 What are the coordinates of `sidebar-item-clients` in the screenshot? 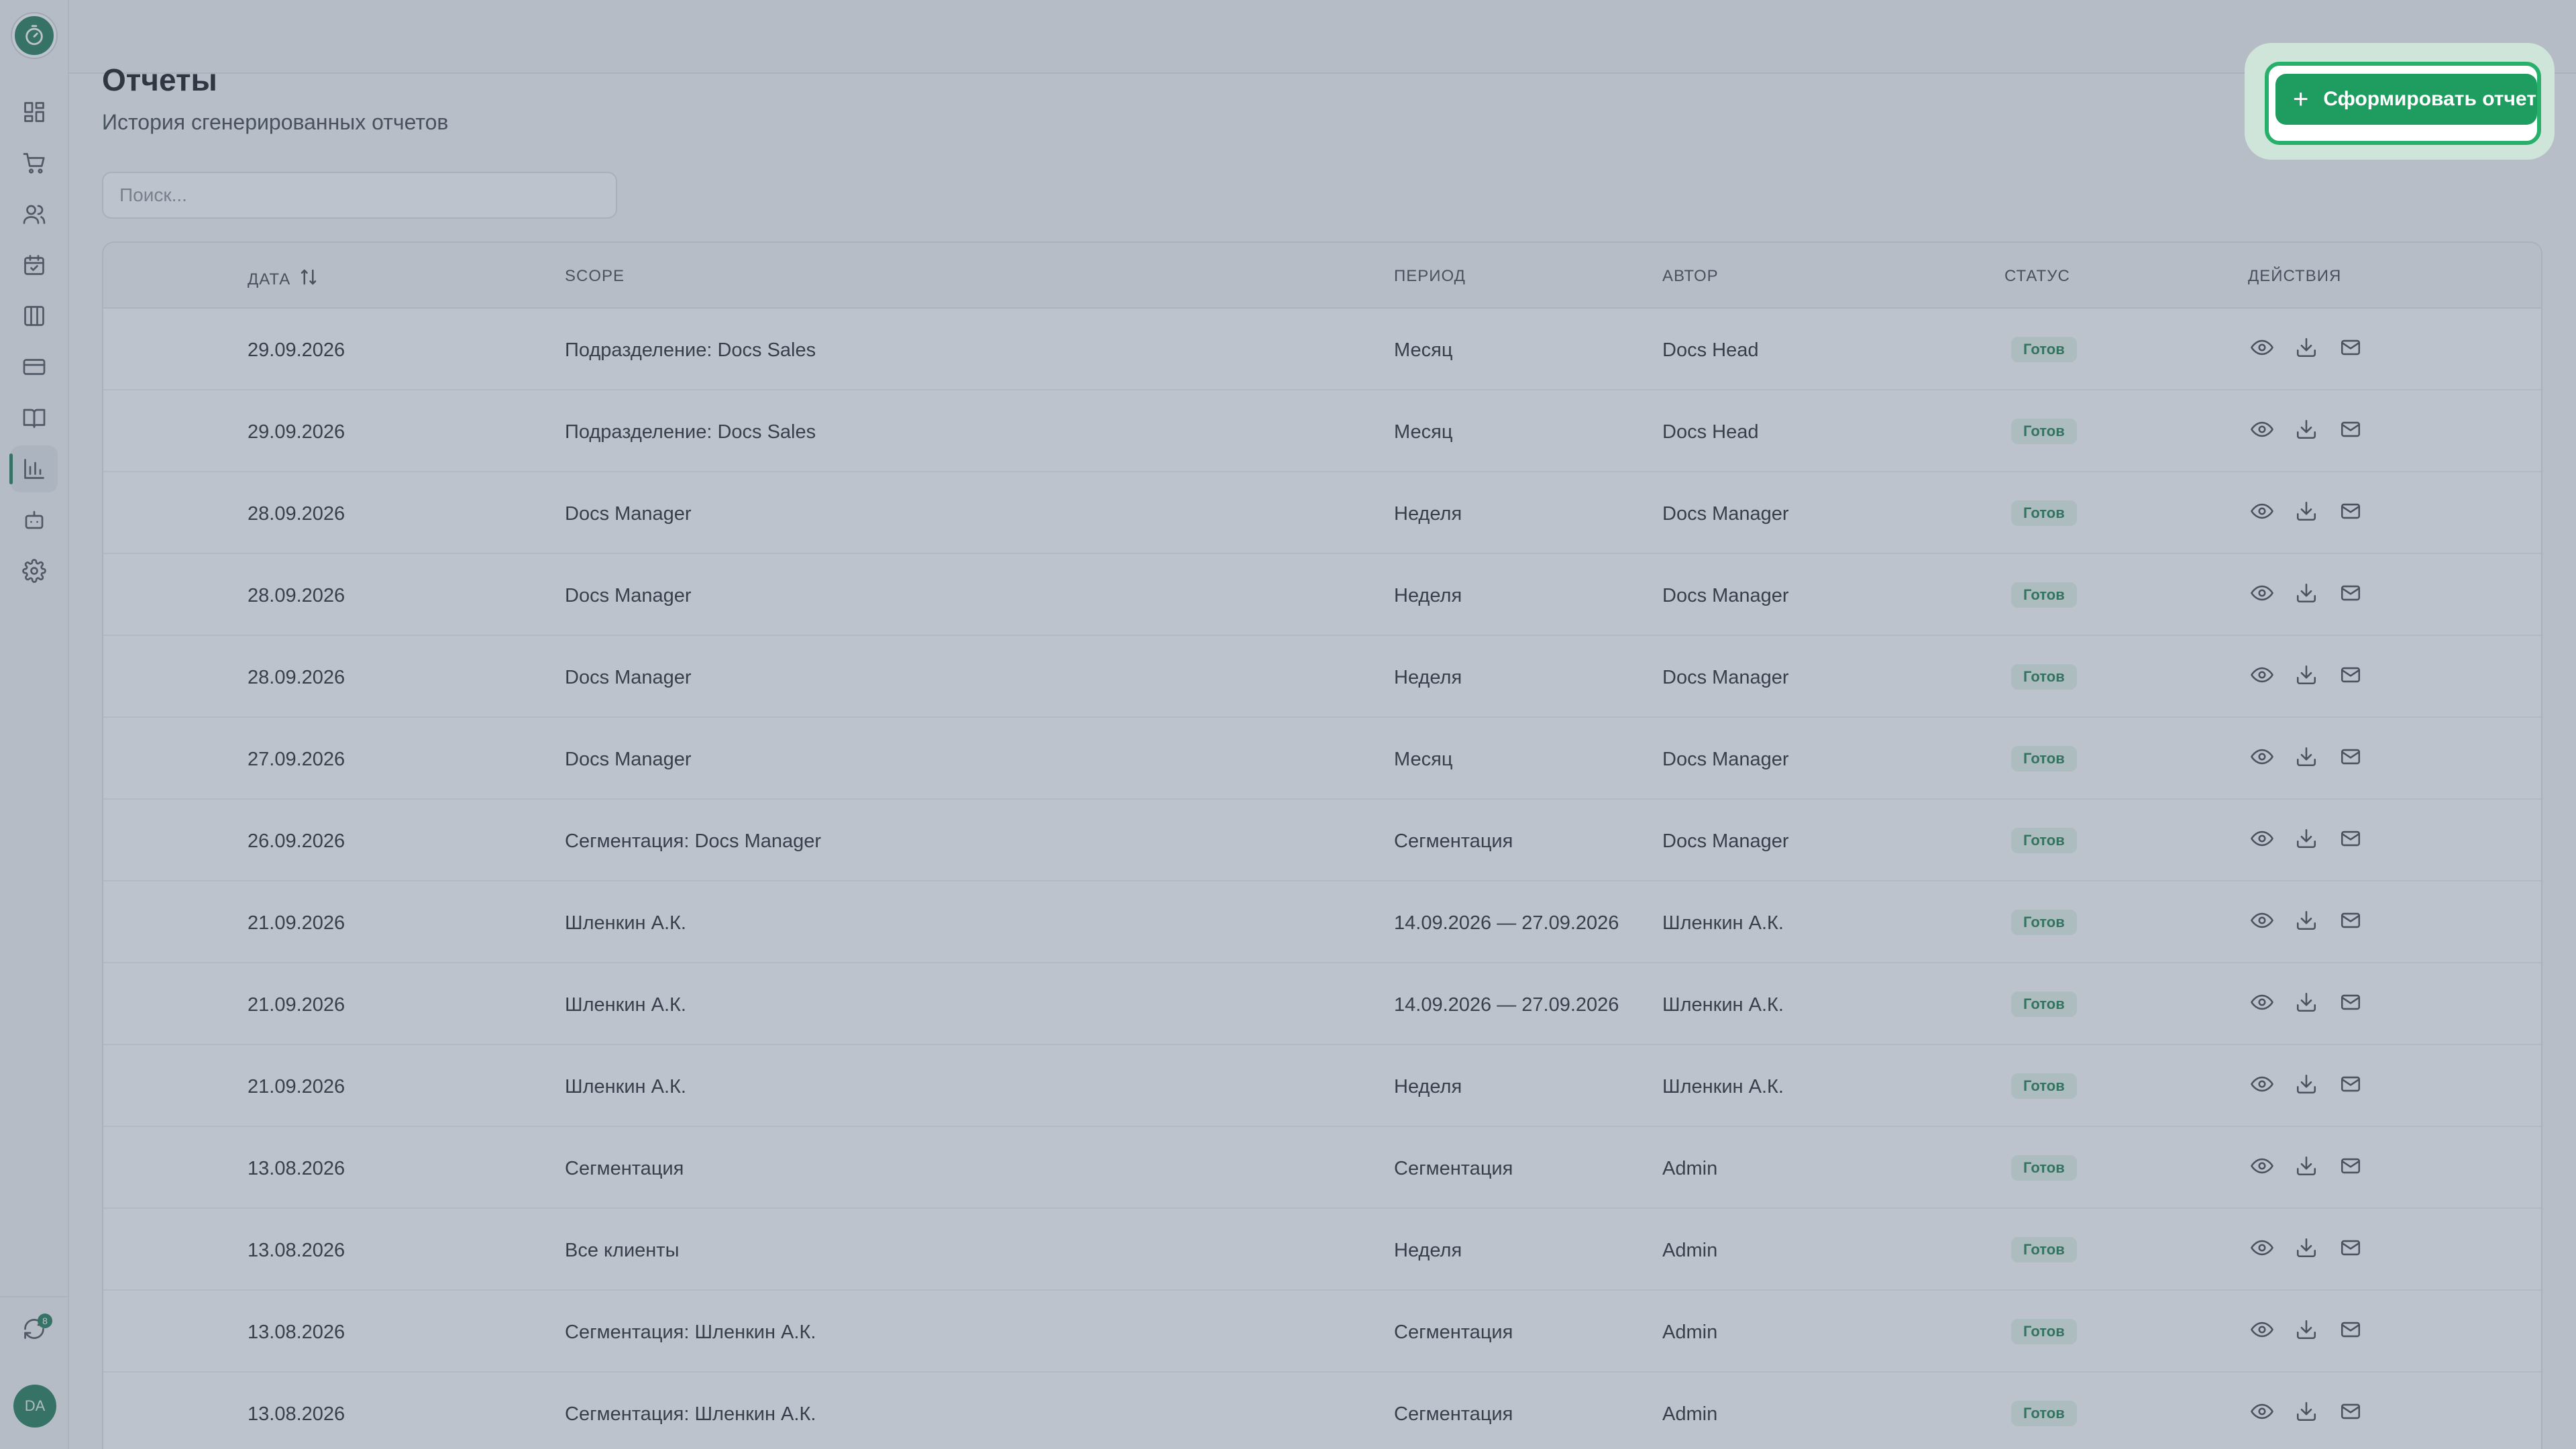 It's located at (34, 214).